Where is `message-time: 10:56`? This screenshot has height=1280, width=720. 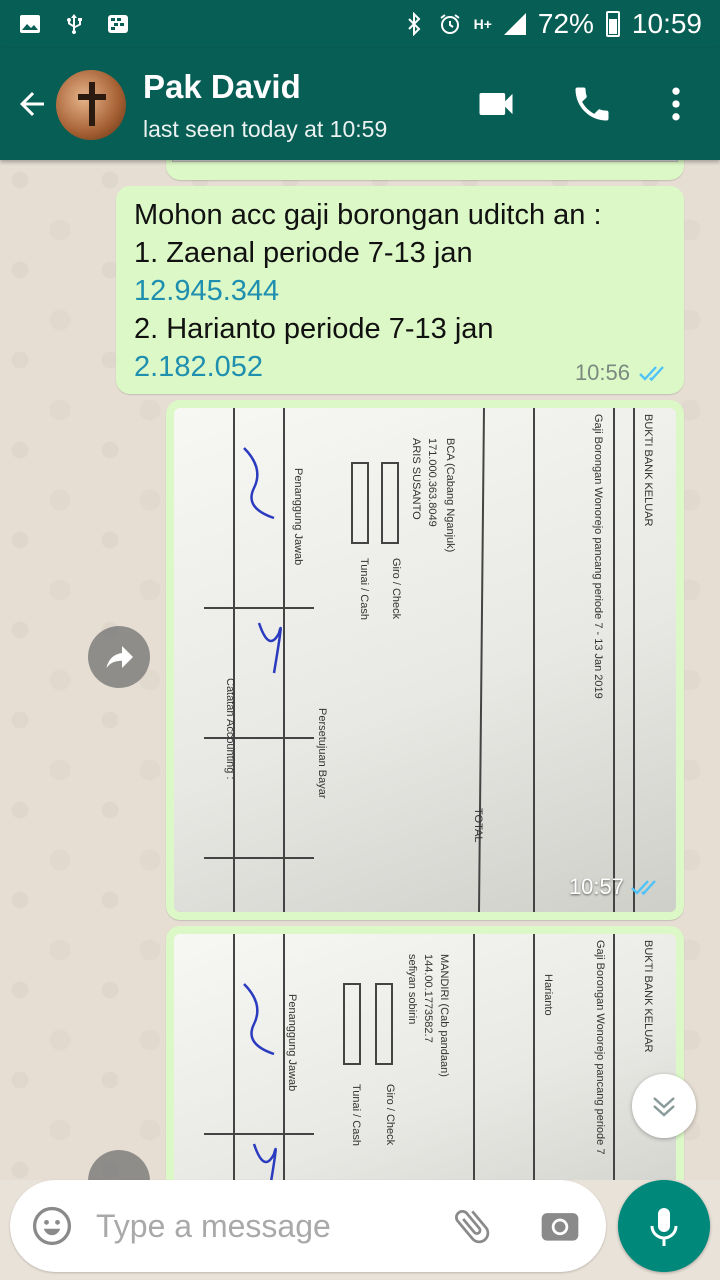
message-time: 10:56 is located at coordinates (602, 372).